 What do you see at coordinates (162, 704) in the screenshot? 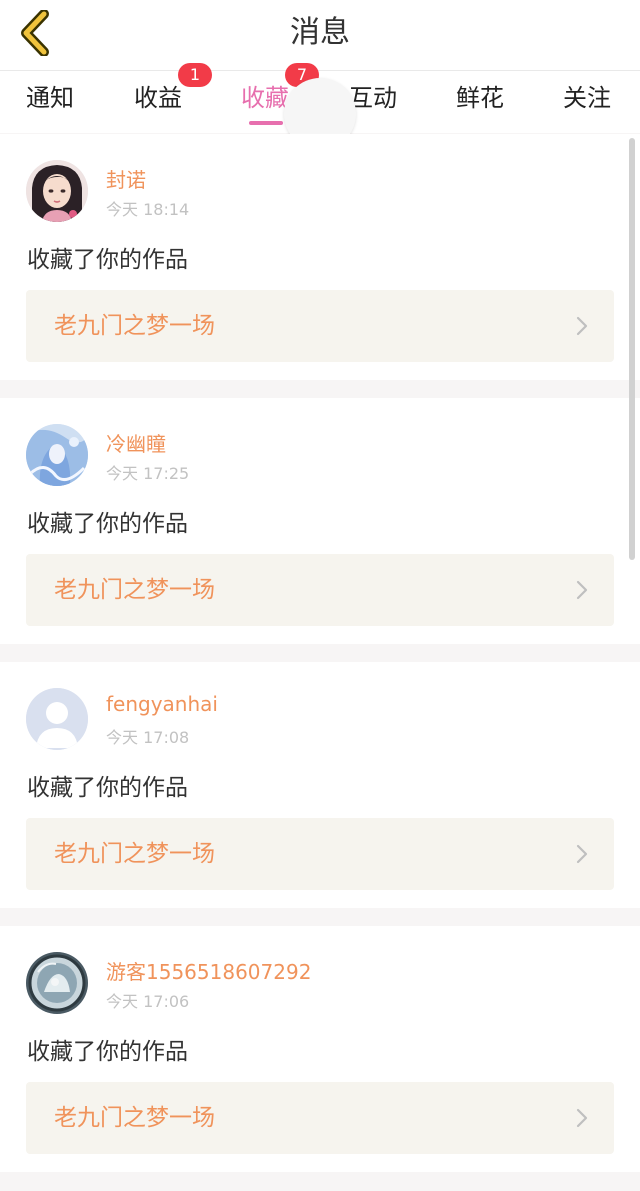
I see `username: fengyanhai` at bounding box center [162, 704].